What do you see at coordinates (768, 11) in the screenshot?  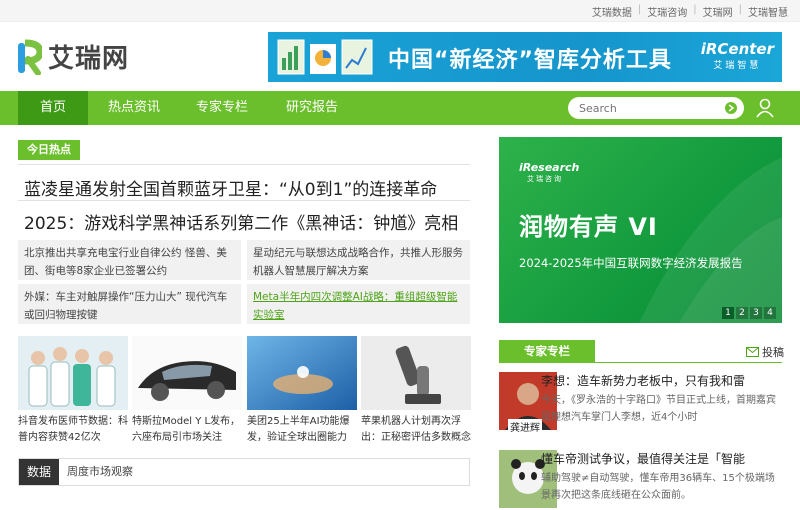 I see `top-link-wisdom: 艾瑞智慧` at bounding box center [768, 11].